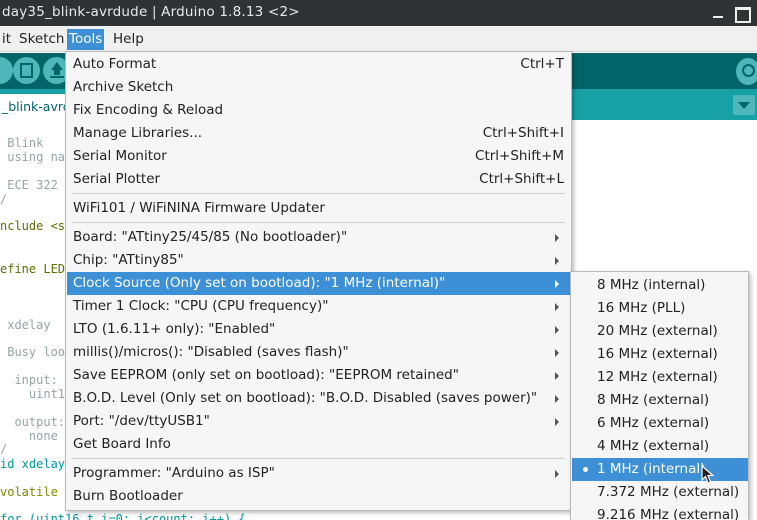 The height and width of the screenshot is (520, 757). Describe the element at coordinates (660, 285) in the screenshot. I see `submenu-item-clock: 8 MHz (internal)` at that location.